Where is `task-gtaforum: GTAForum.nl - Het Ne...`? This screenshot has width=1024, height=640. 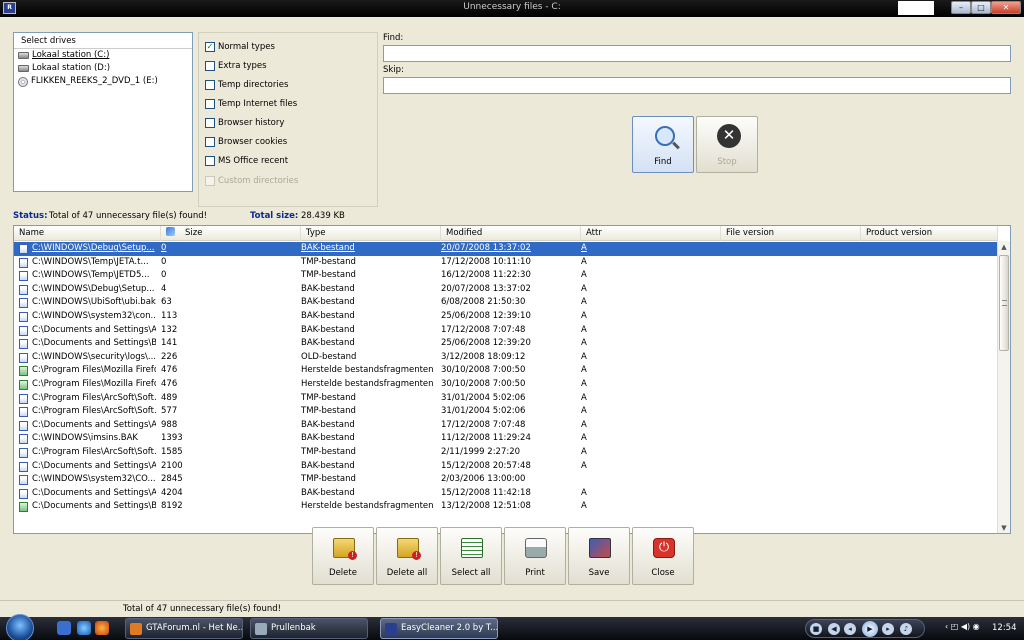 task-gtaforum: GTAForum.nl - Het Ne... is located at coordinates (184, 628).